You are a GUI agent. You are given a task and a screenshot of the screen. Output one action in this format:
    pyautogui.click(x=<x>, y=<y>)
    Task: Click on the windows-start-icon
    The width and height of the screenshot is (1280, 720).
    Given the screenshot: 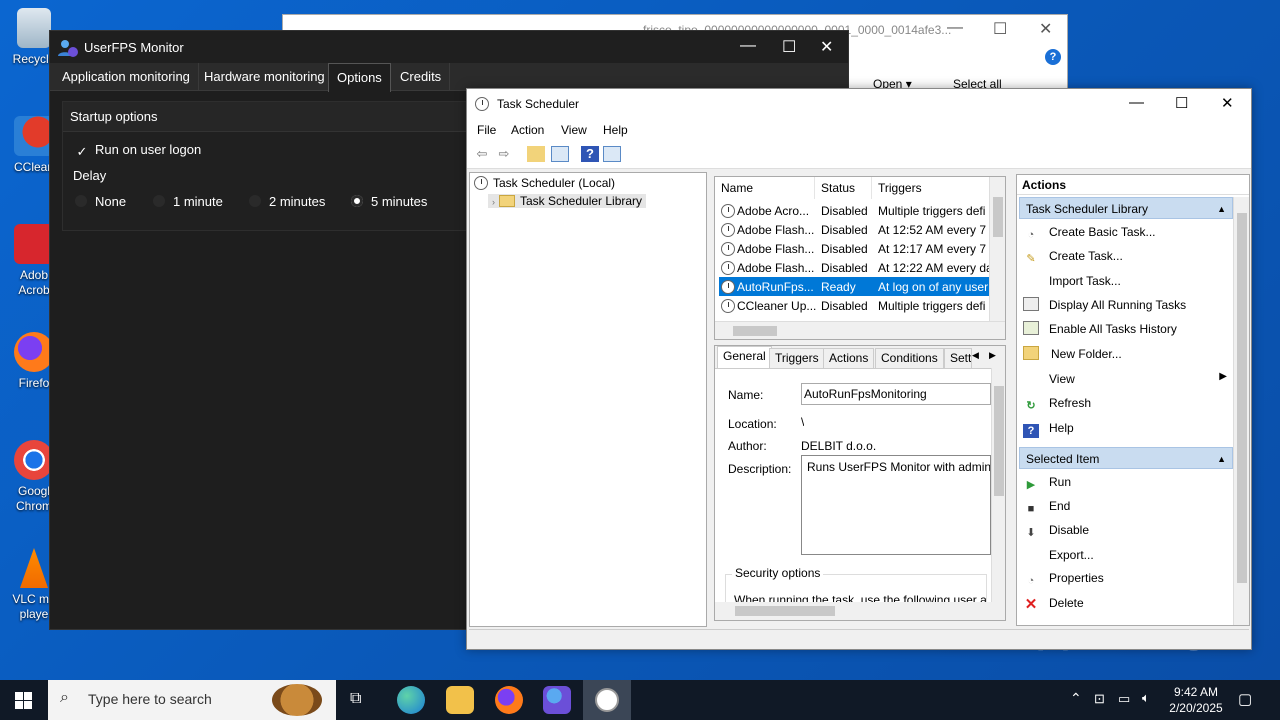 What is the action you would take?
    pyautogui.click(x=23, y=700)
    